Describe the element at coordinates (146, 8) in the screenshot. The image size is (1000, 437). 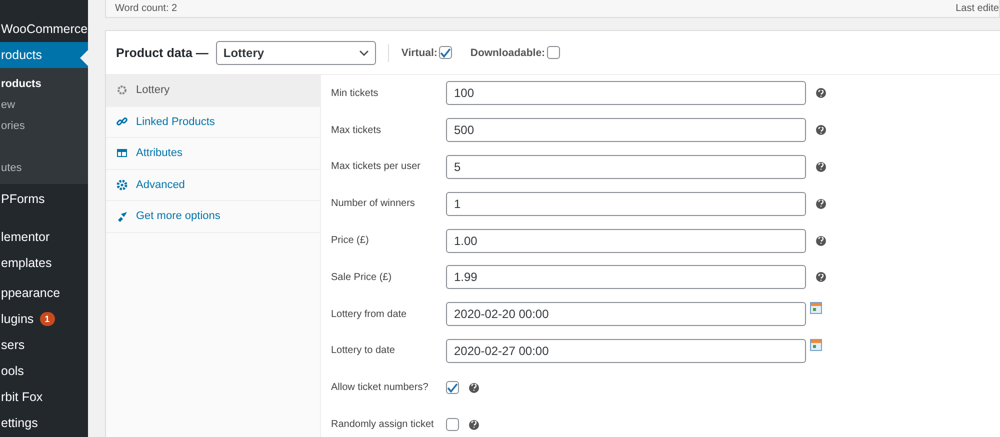
I see `word-count: Word count: 2` at that location.